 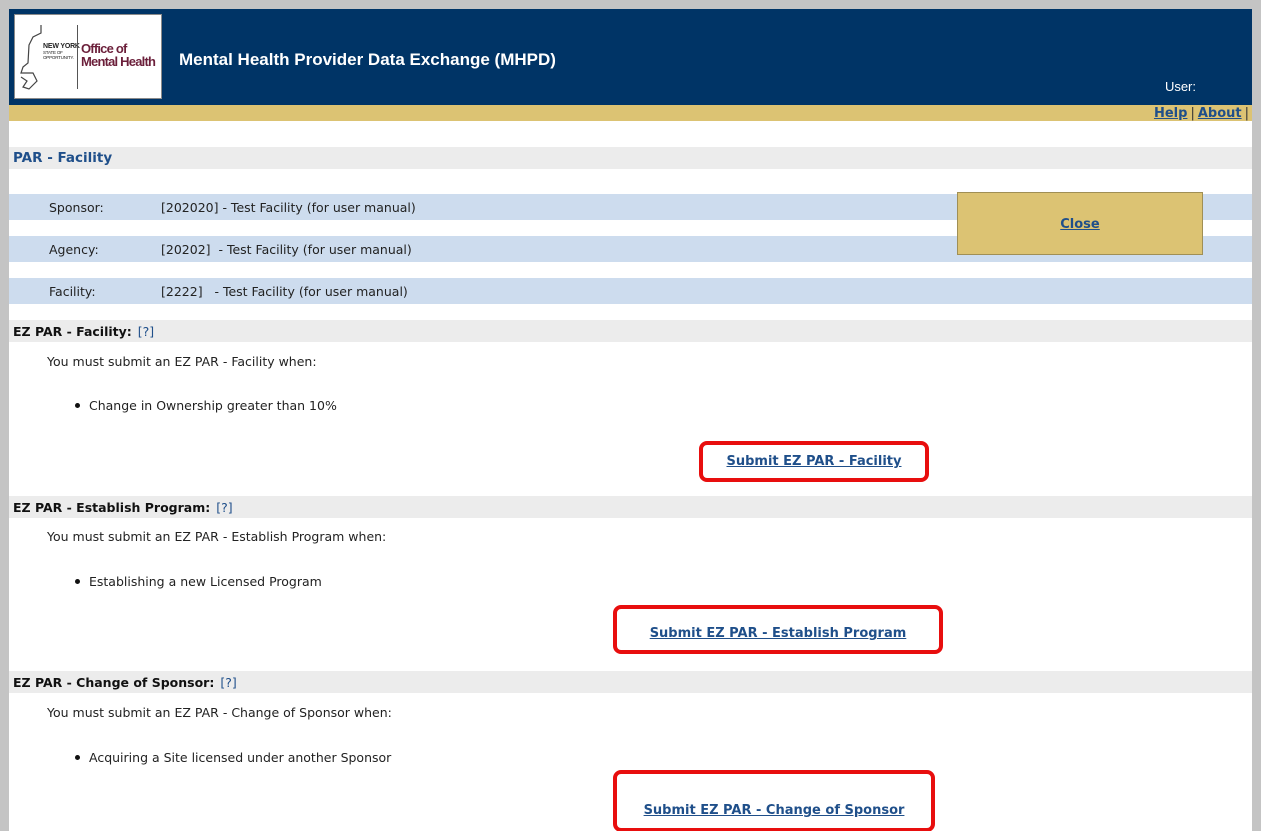 I want to click on ny-state-wordmark: NEW YORK STATE OF OPPORTUNITY., so click(x=61, y=51).